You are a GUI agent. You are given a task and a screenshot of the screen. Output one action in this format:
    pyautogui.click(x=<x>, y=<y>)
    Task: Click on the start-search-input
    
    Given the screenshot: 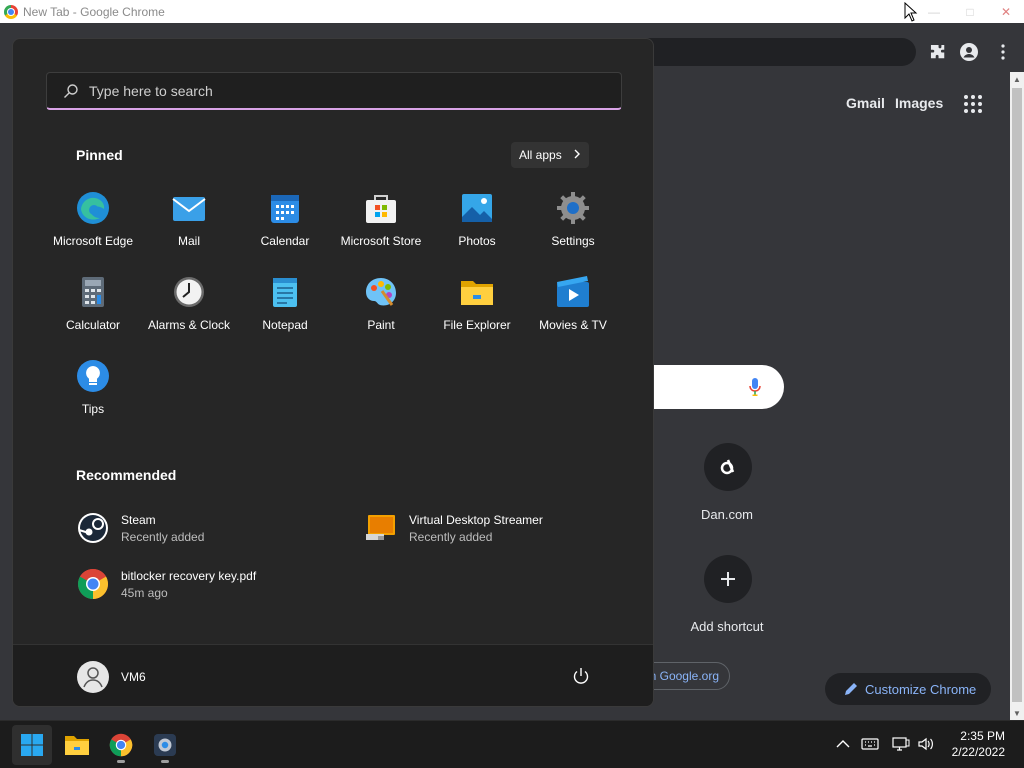 What is the action you would take?
    pyautogui.click(x=339, y=90)
    